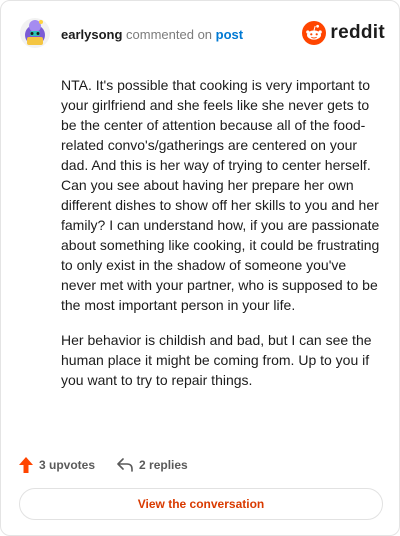  What do you see at coordinates (169, 34) in the screenshot?
I see `action-text: commented on` at bounding box center [169, 34].